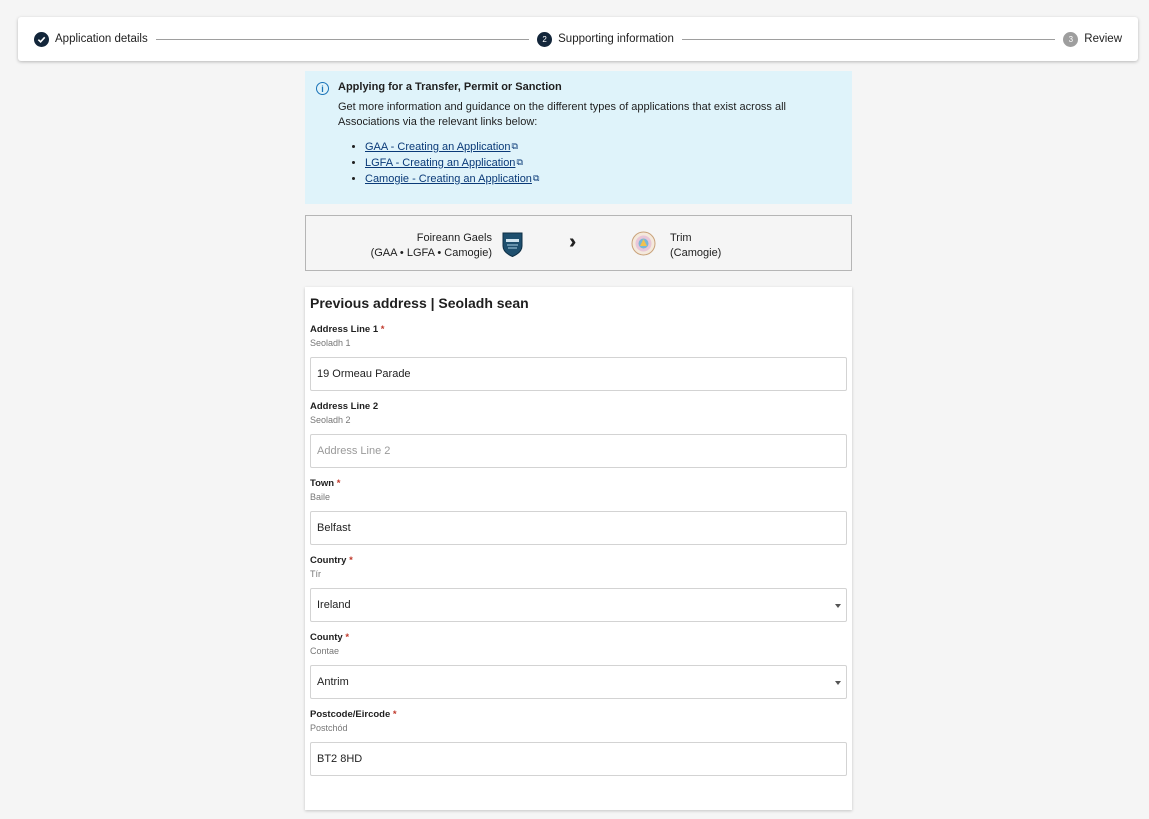 This screenshot has width=1149, height=819. Describe the element at coordinates (578, 451) in the screenshot. I see `address-line-2-input: Address Line 2` at that location.